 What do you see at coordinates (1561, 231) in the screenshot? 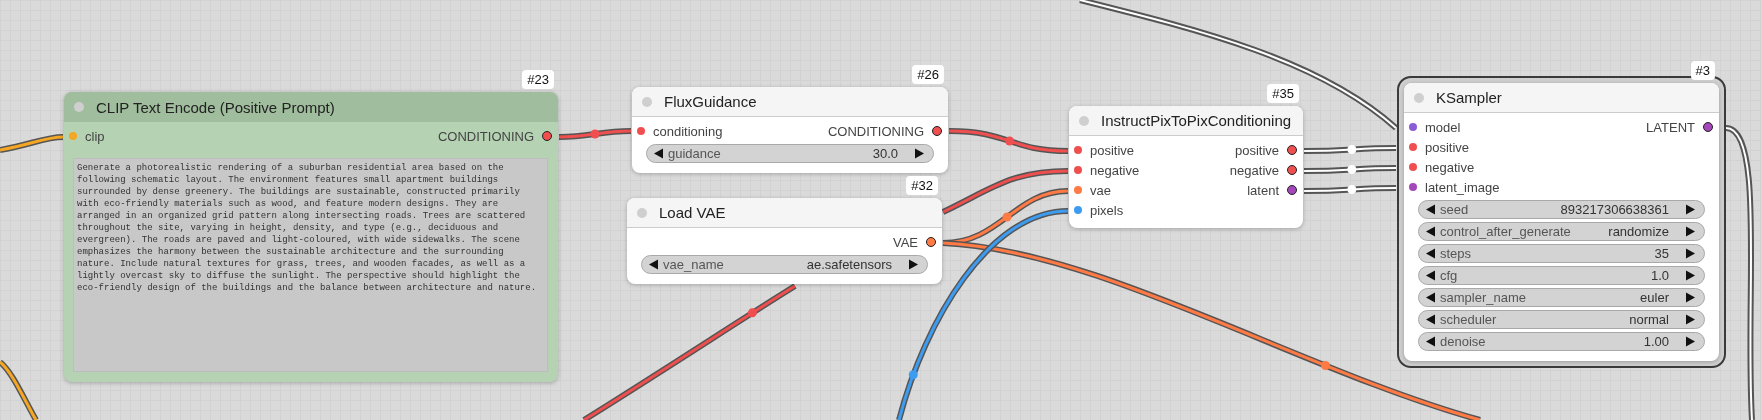
I see `dropdown-widget: control_after_generate randomize` at bounding box center [1561, 231].